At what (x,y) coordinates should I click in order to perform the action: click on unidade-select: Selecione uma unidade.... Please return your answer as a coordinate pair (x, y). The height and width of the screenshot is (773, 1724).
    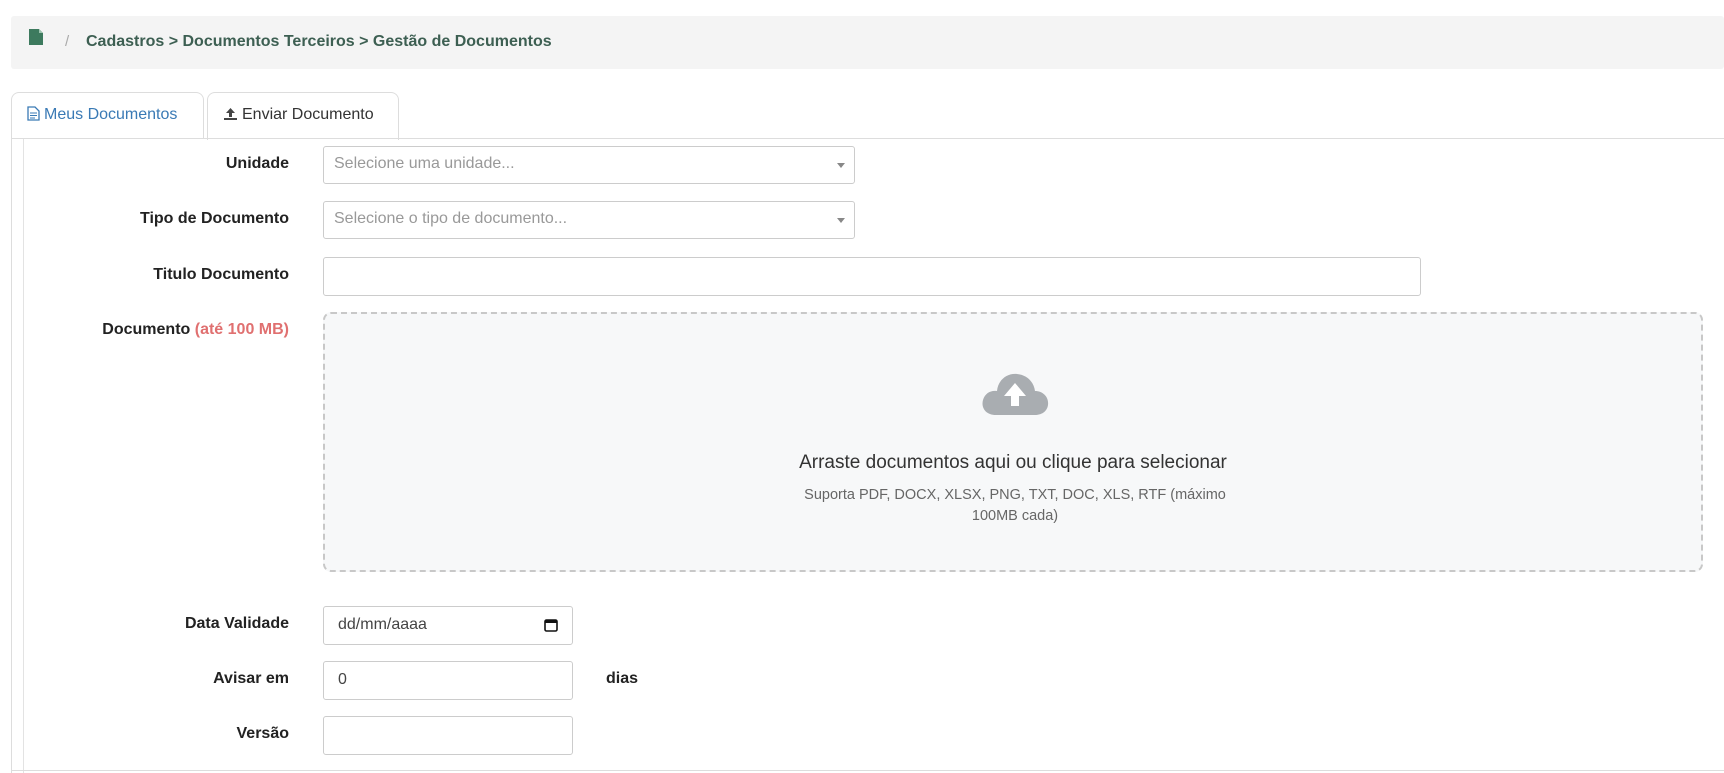
    Looking at the image, I should click on (589, 165).